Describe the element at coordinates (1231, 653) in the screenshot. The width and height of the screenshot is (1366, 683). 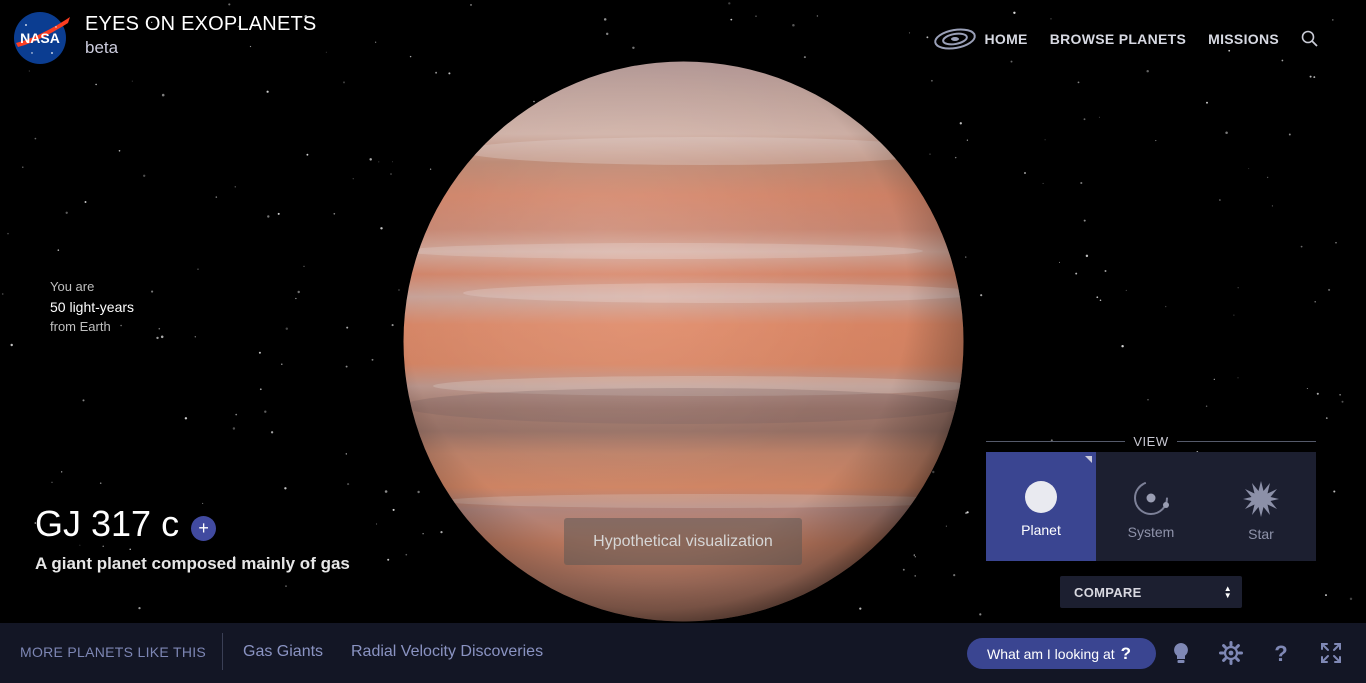
I see `gear-icon` at that location.